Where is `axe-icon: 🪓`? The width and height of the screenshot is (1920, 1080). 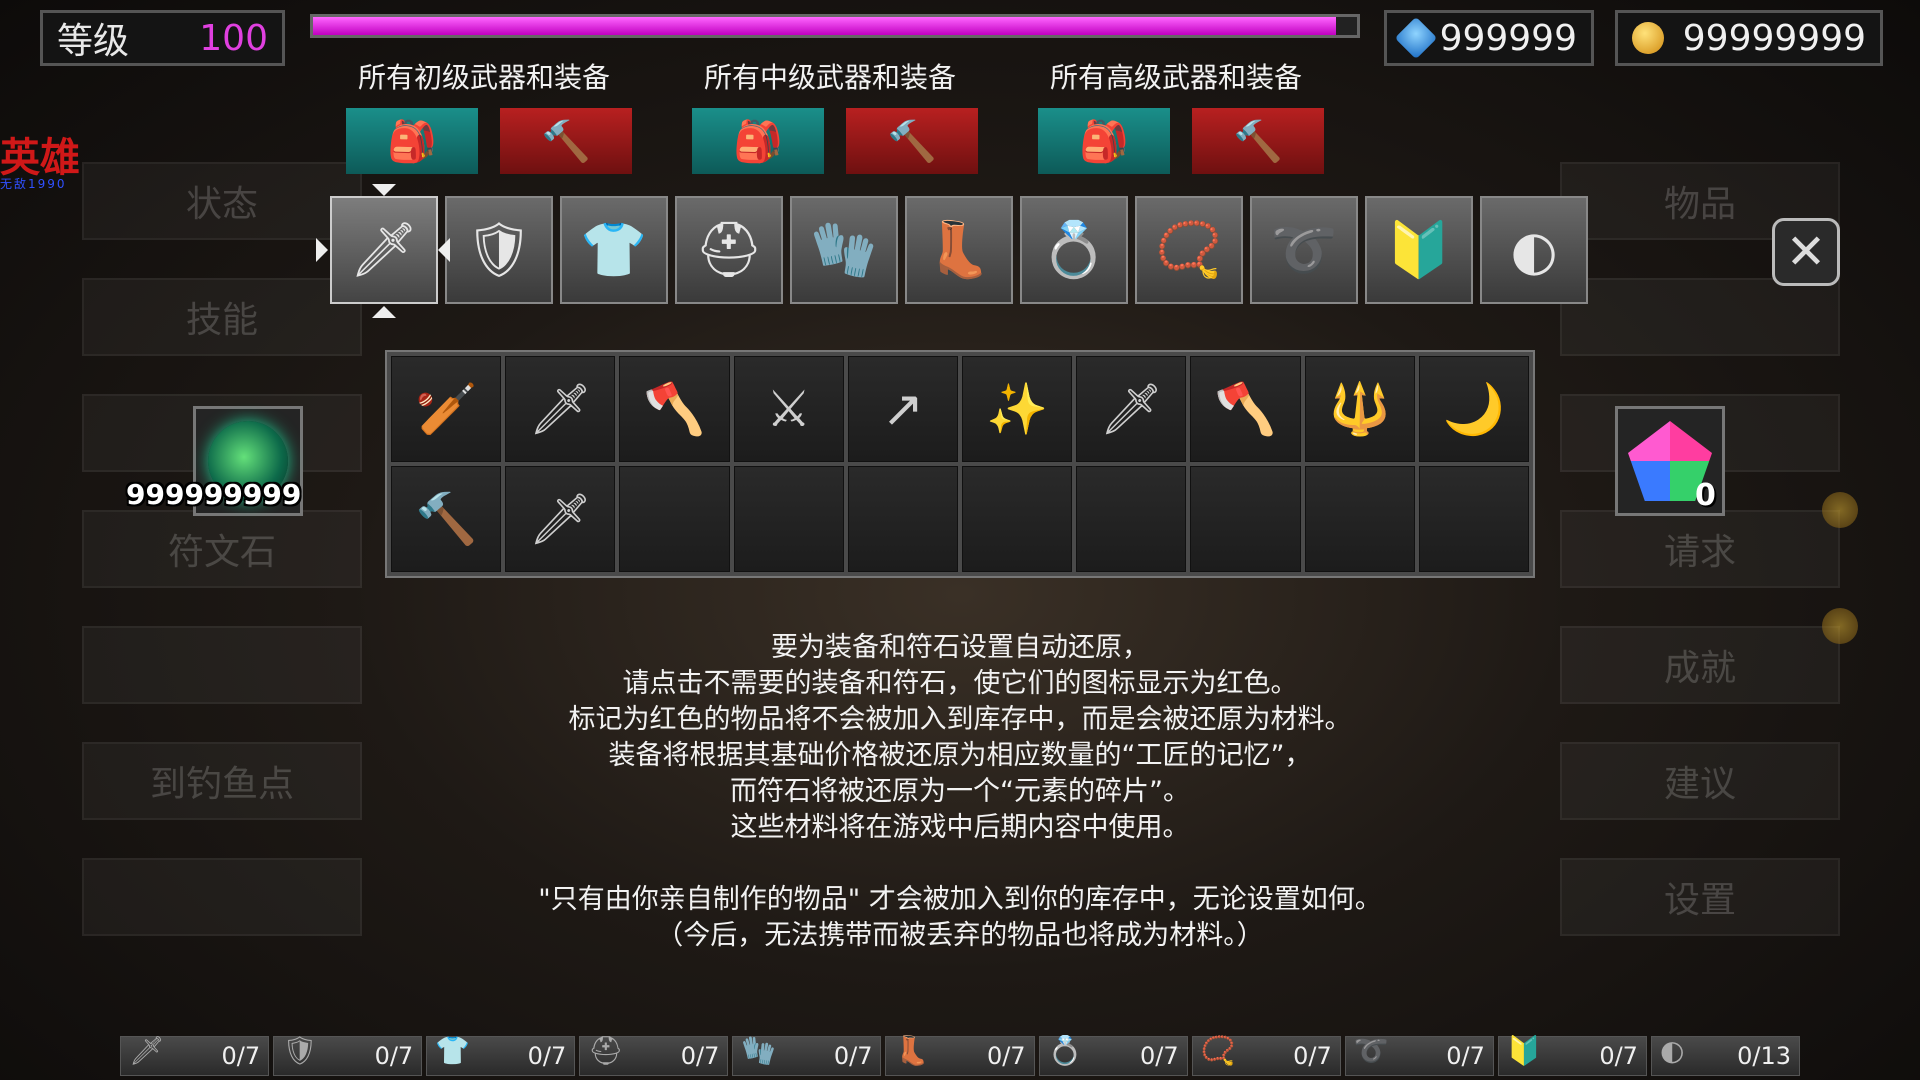
axe-icon: 🪓 is located at coordinates (674, 408).